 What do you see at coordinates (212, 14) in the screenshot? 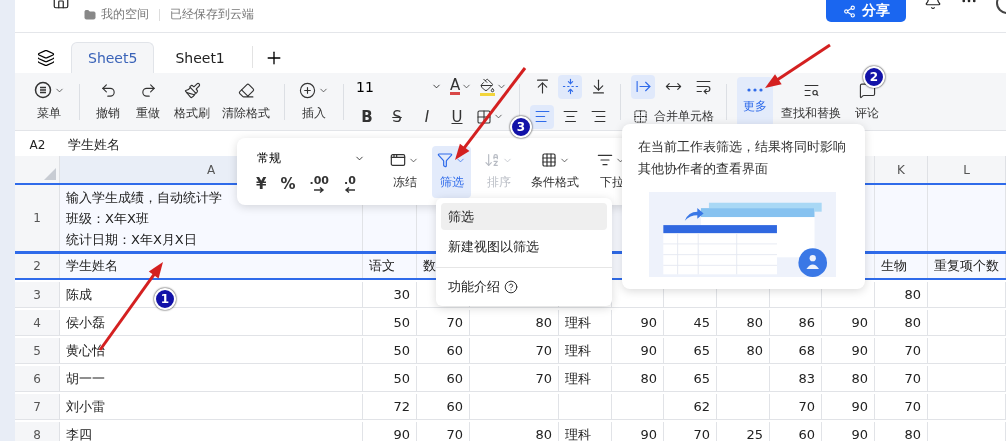
I see `save-status: 已经保存到云端` at bounding box center [212, 14].